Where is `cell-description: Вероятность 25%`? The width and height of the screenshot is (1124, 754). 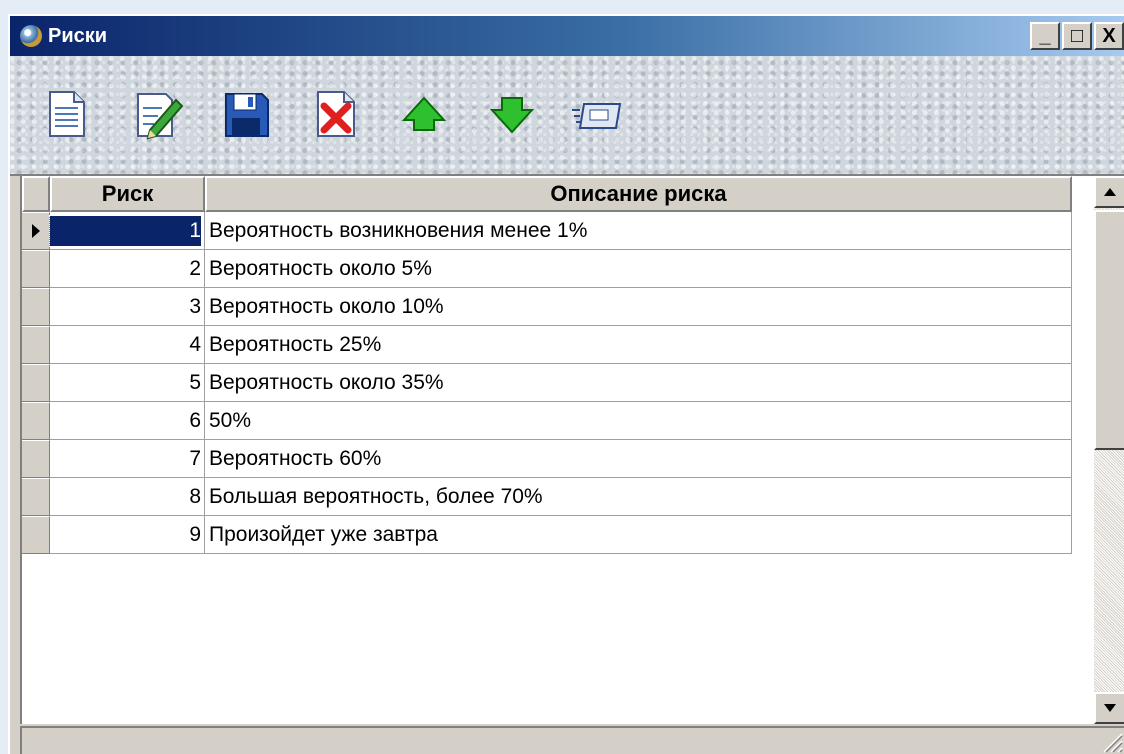
cell-description: Вероятность 25% is located at coordinates (638, 345).